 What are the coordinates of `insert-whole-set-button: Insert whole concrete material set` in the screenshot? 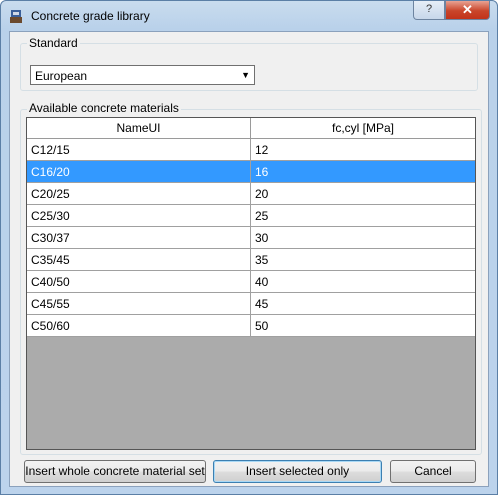 It's located at (115, 471).